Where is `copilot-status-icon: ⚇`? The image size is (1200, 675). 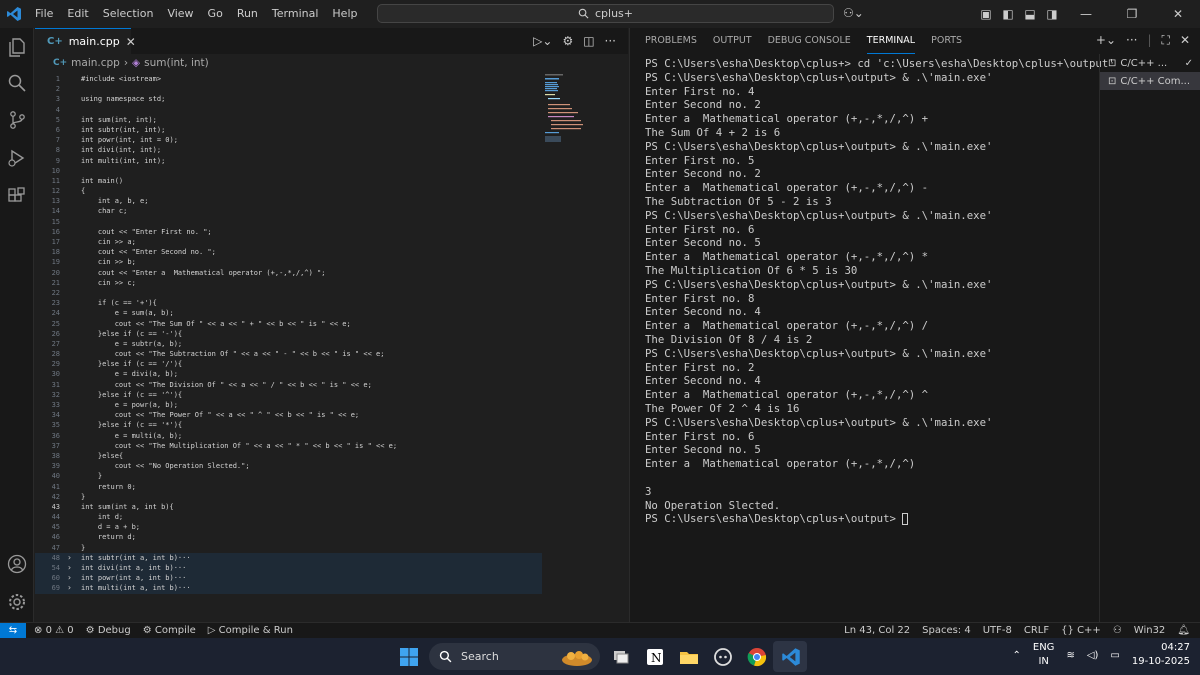
copilot-status-icon: ⚇ is located at coordinates (1117, 631).